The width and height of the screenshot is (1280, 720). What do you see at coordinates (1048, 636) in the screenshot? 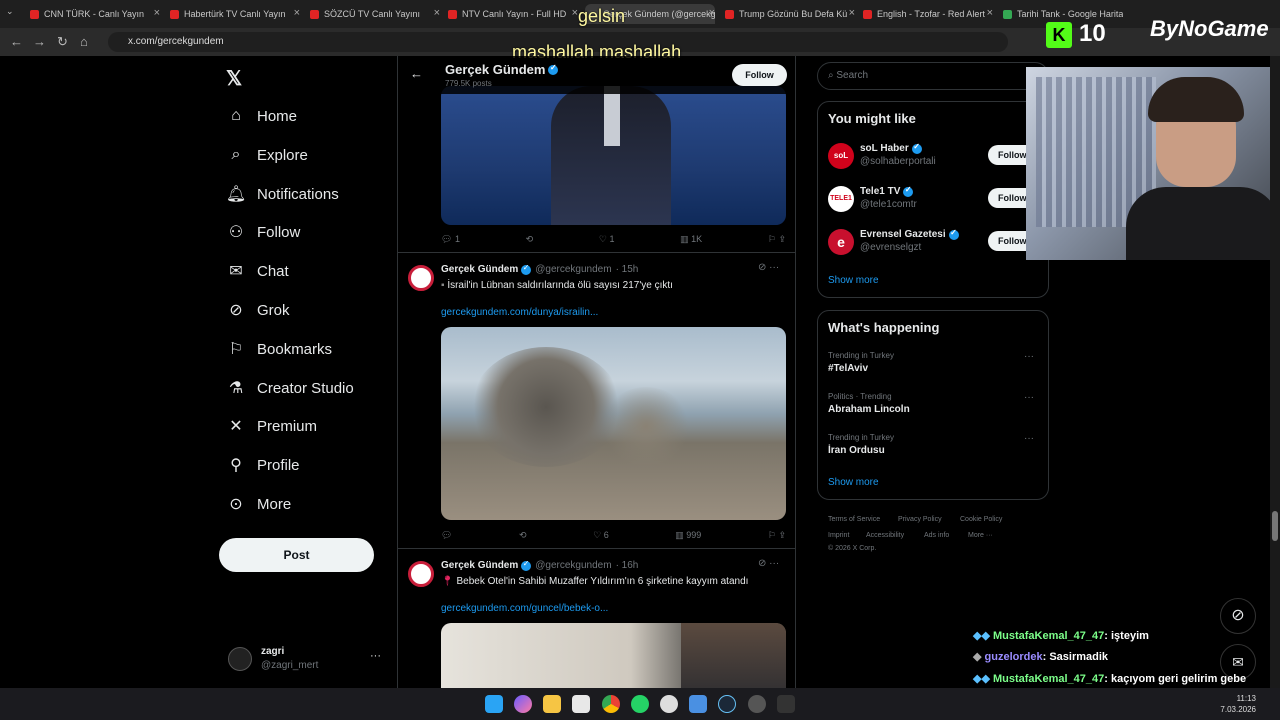
I see `chat-user: MustafaKemal_47_47` at bounding box center [1048, 636].